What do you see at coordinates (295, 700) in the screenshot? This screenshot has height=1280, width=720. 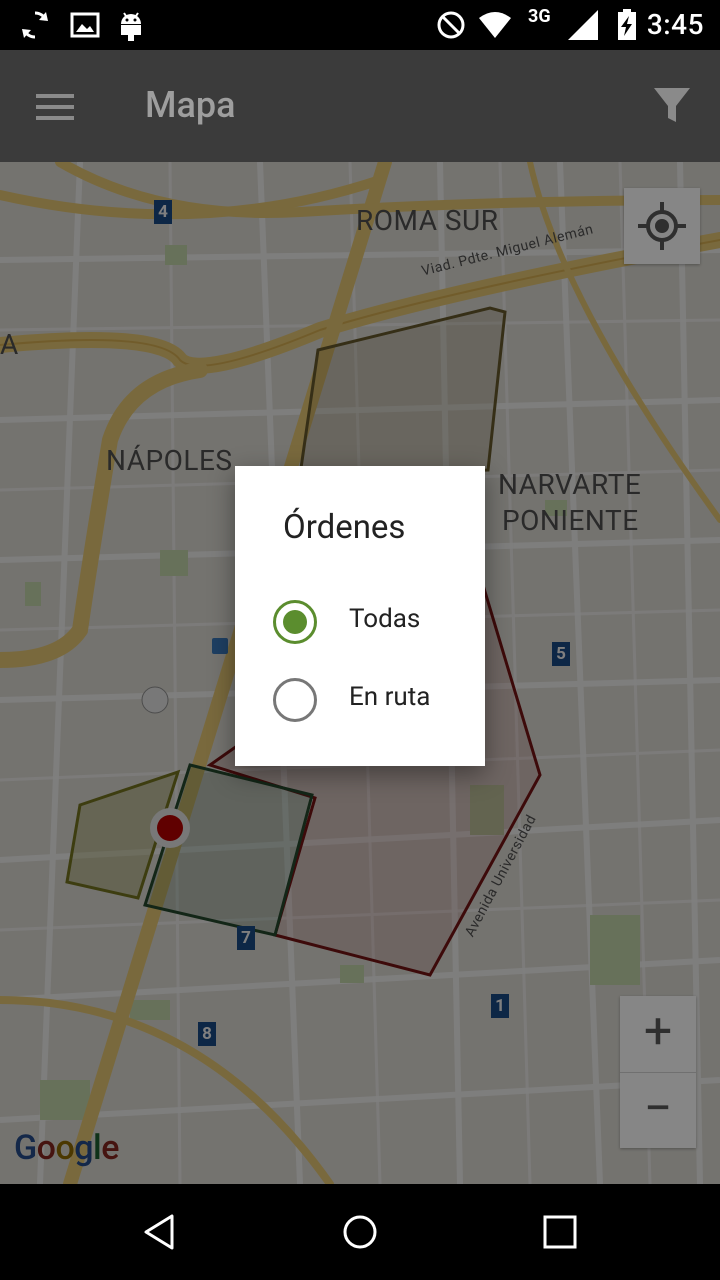 I see `radio-en-ruta` at bounding box center [295, 700].